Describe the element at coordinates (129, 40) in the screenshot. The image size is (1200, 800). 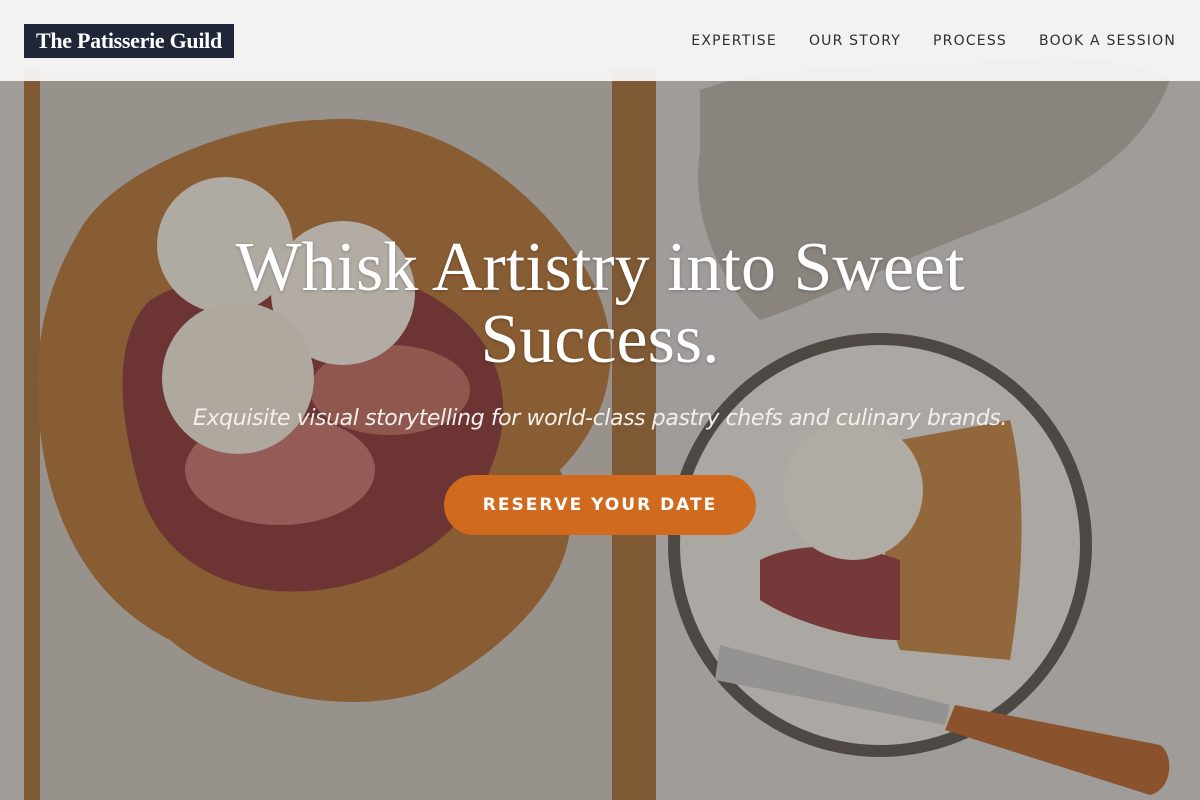
I see `brand-logo-link: The Patisserie Guild` at that location.